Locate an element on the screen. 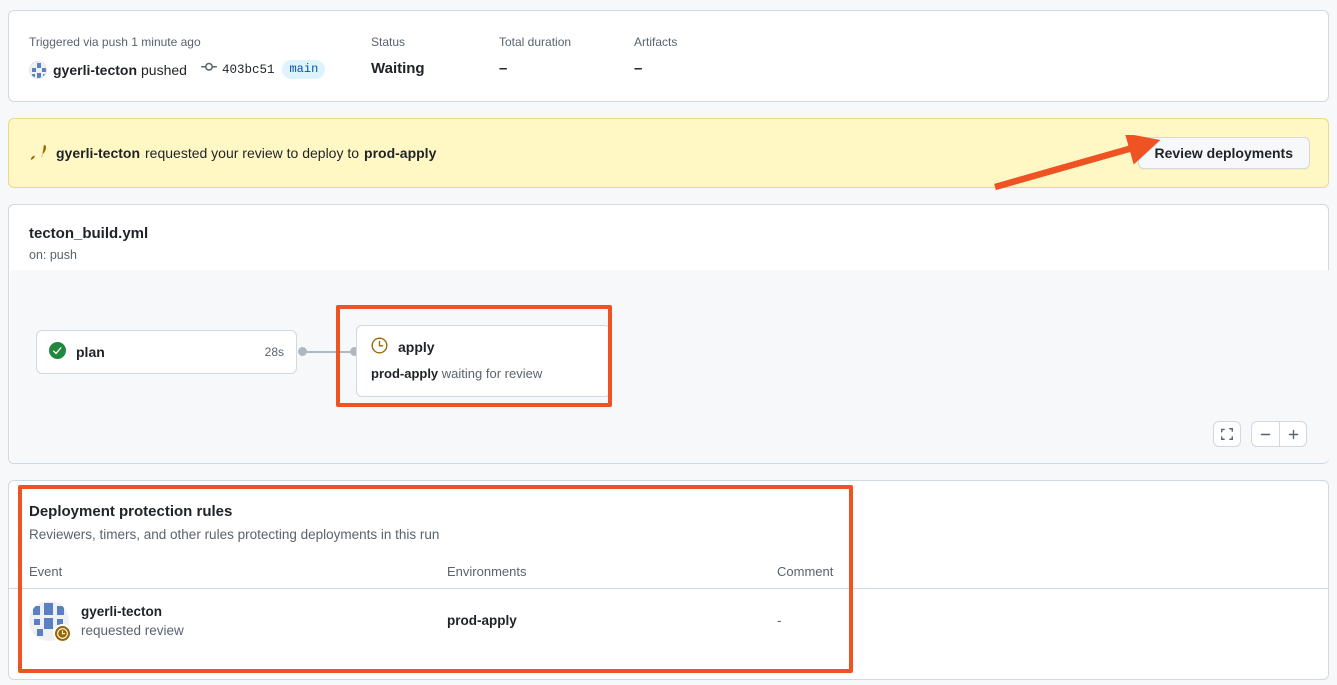 Image resolution: width=1337 pixels, height=685 pixels. comment-cell: - is located at coordinates (779, 620).